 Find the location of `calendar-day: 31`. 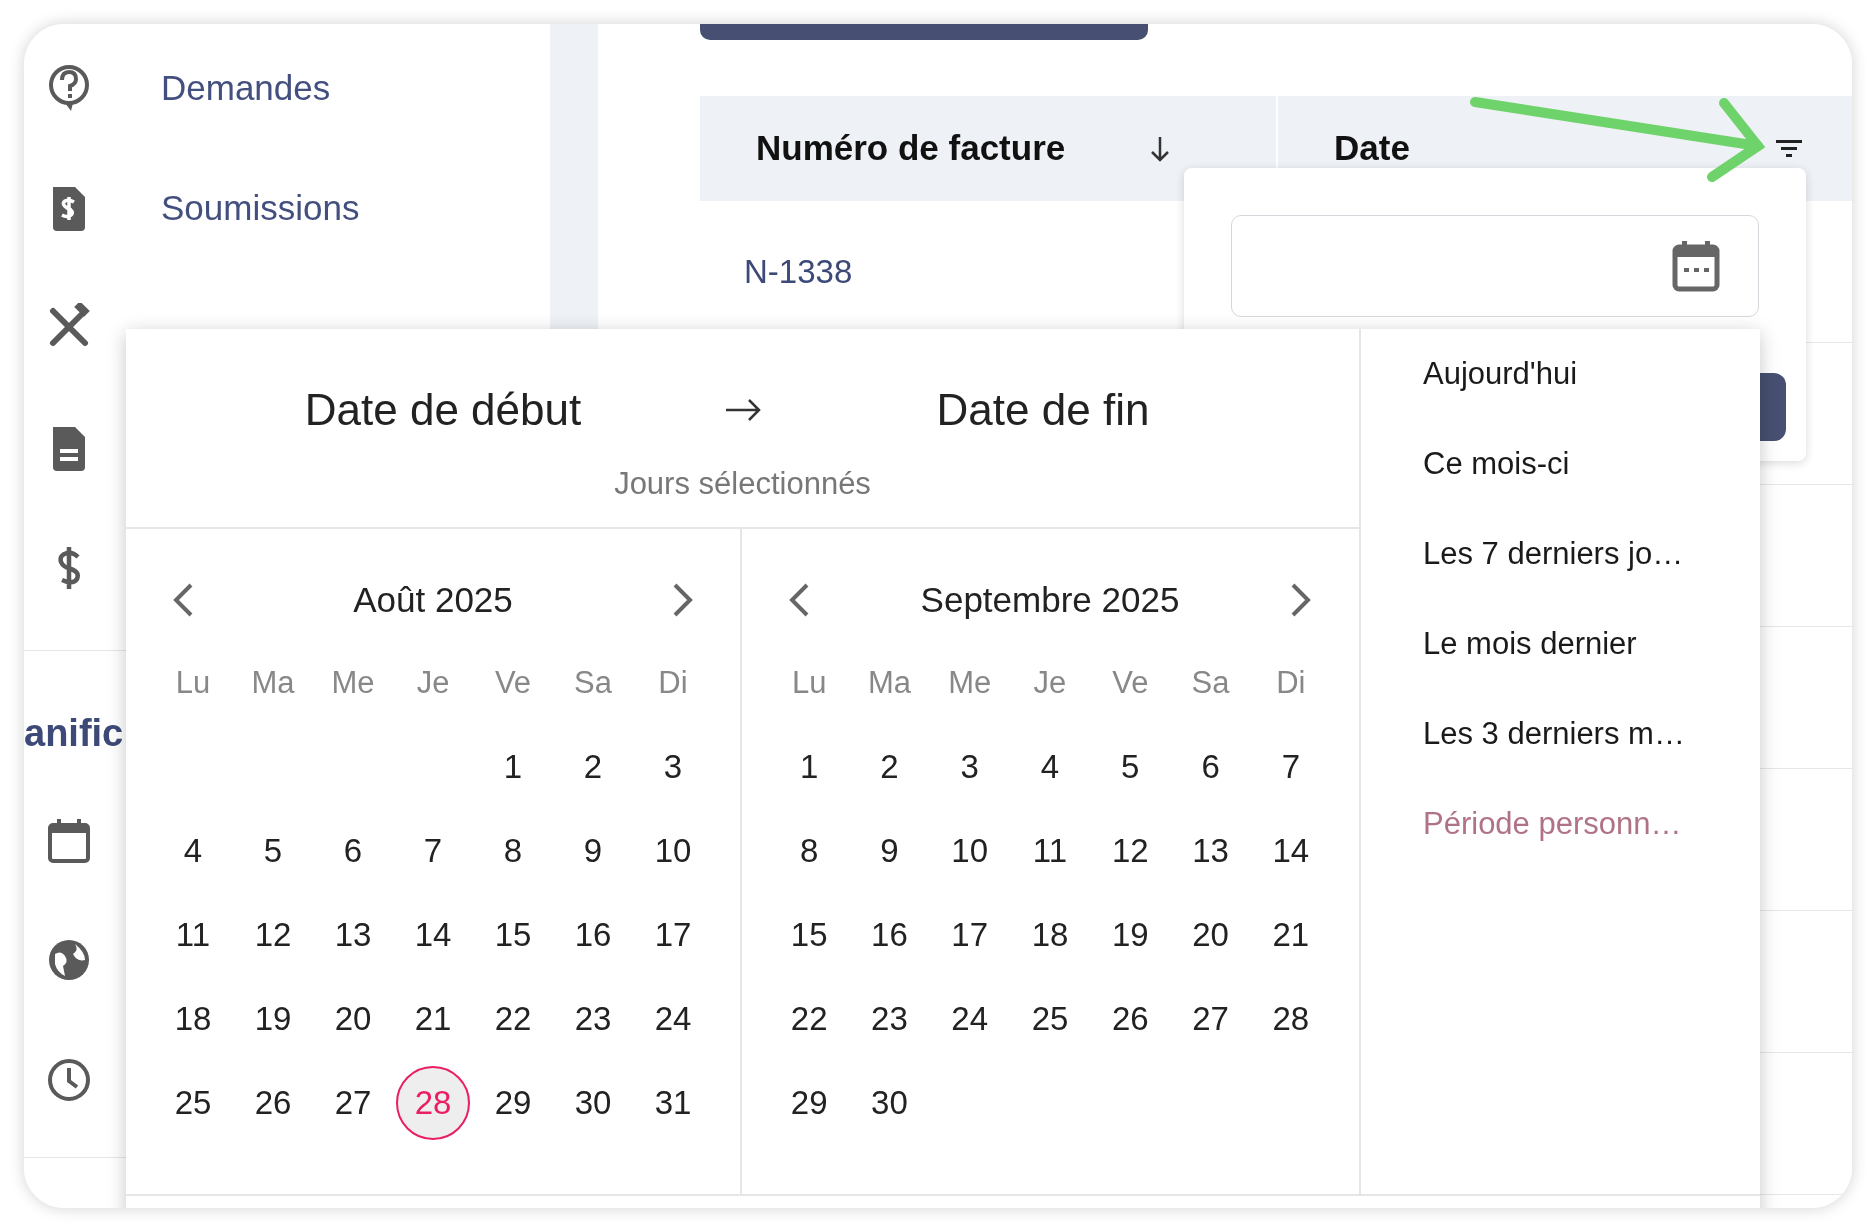

calendar-day: 31 is located at coordinates (673, 1103).